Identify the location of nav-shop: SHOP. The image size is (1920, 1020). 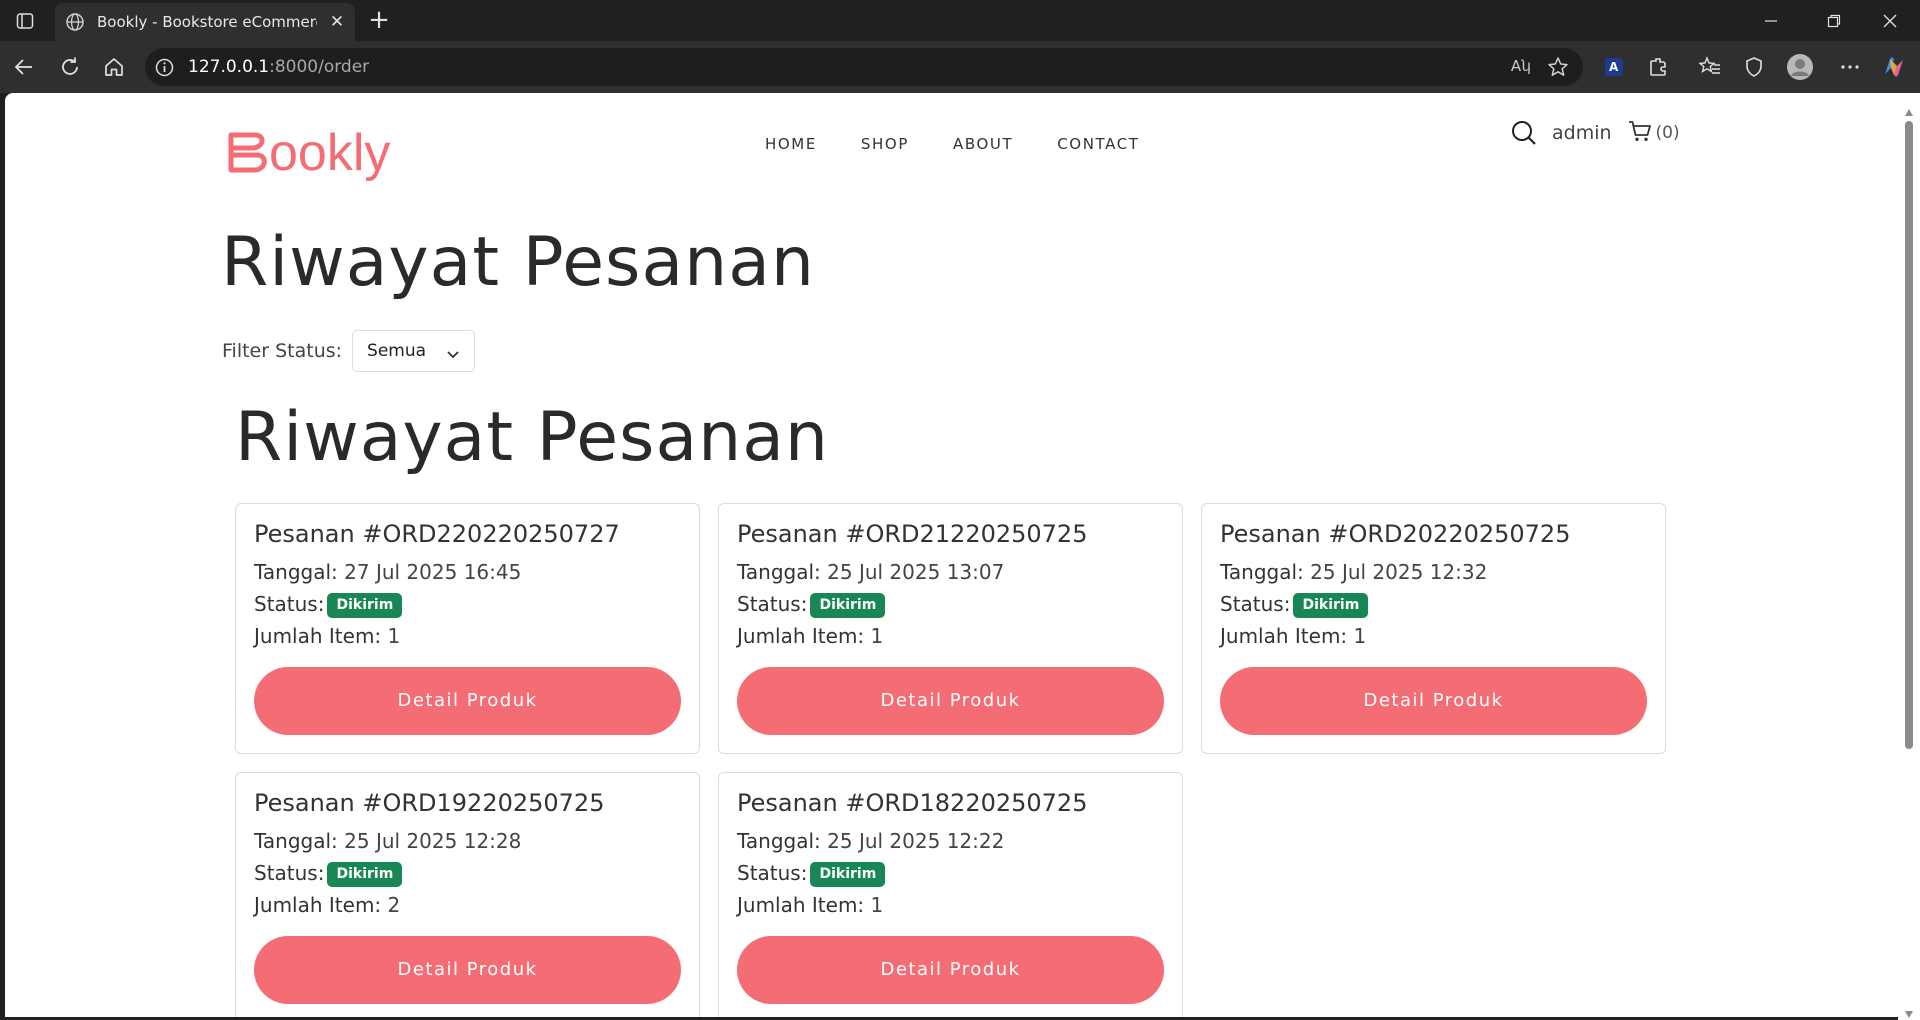
(885, 144).